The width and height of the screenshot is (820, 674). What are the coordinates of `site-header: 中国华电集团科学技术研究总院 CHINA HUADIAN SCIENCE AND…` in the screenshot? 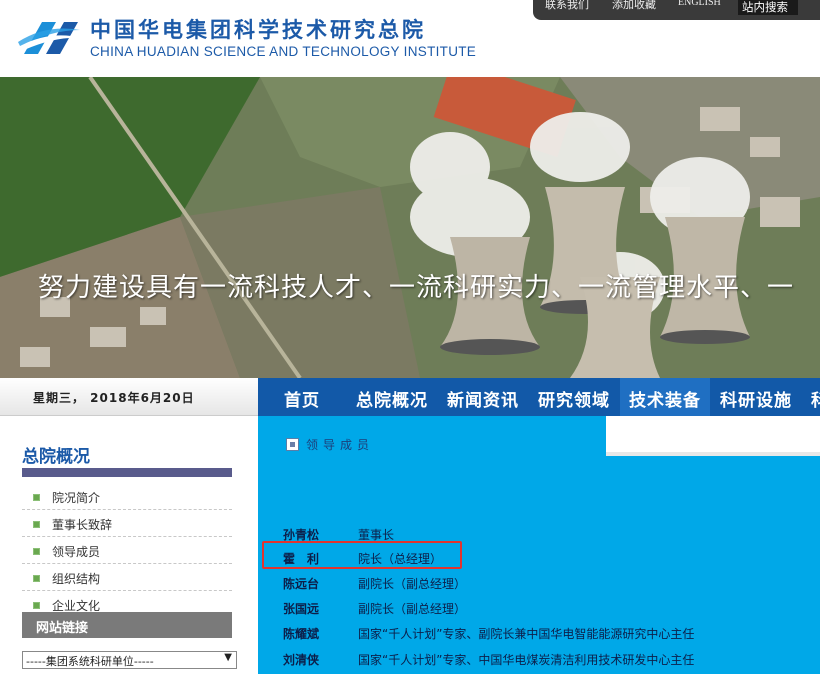 It's located at (410, 38).